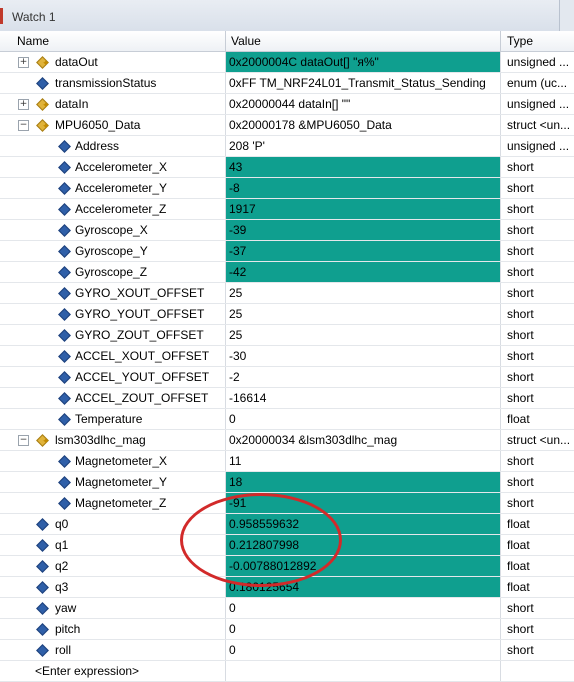 The image size is (574, 682). What do you see at coordinates (112, 62) in the screenshot?
I see `name-cell: + ✦ dataOut` at bounding box center [112, 62].